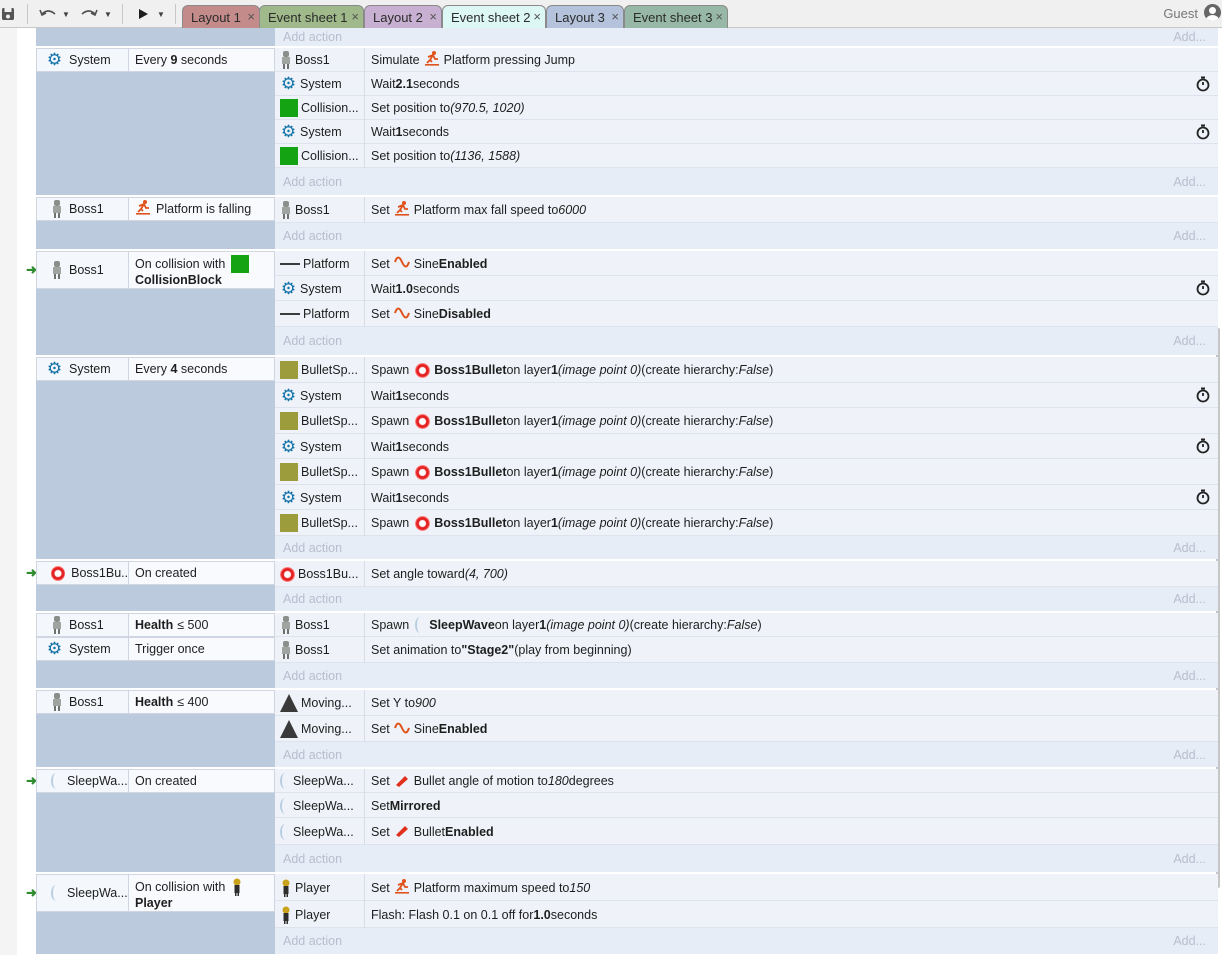  Describe the element at coordinates (480, 887) in the screenshot. I see `action-text: Set Platform maximum speed to 150` at that location.